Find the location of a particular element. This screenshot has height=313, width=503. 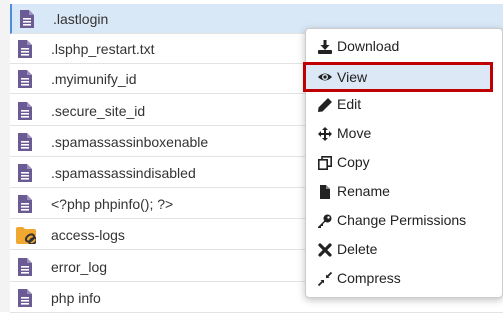

menu-item-change-permissions: Change Permissions is located at coordinates (404, 220).